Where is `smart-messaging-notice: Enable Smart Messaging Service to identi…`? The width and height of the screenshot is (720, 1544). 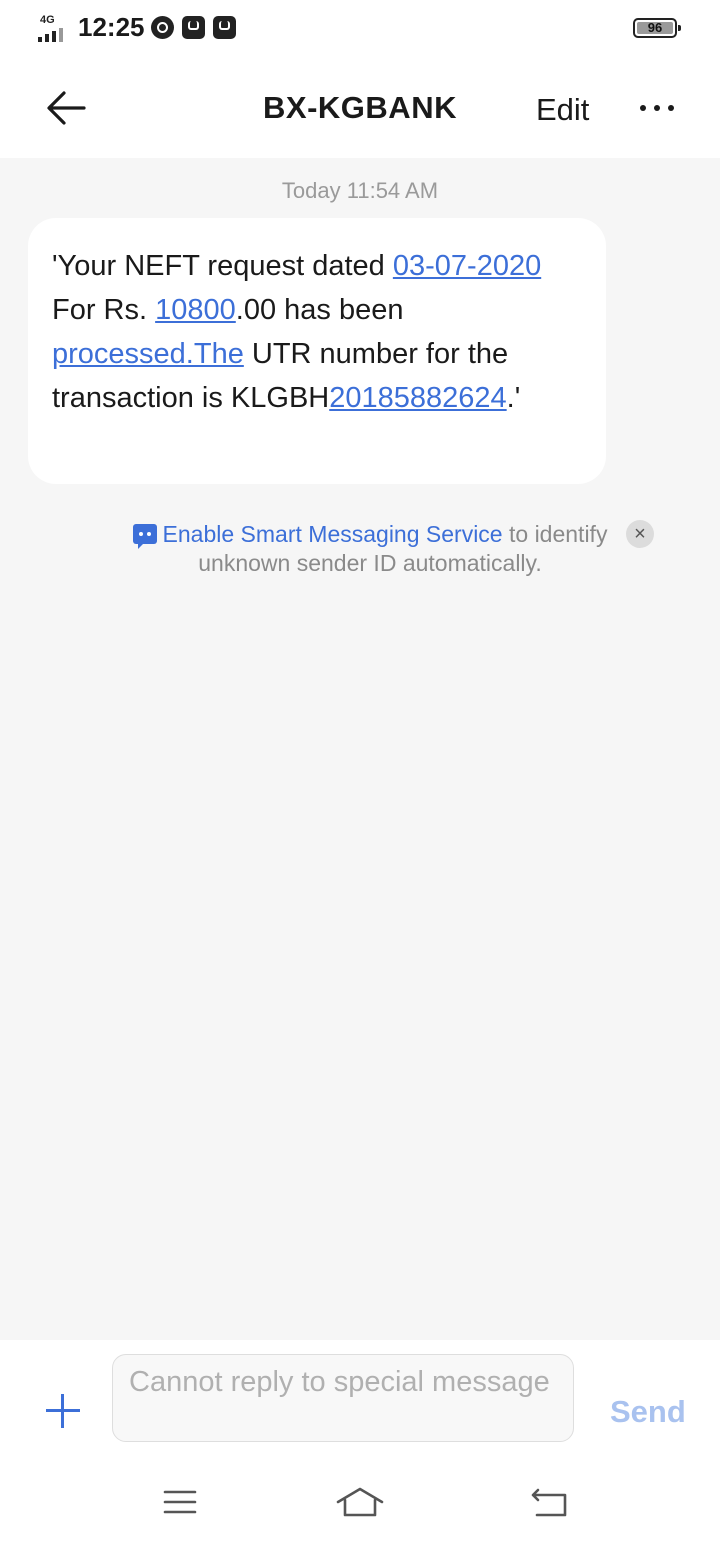
smart-messaging-notice: Enable Smart Messaging Service to identi… is located at coordinates (370, 549).